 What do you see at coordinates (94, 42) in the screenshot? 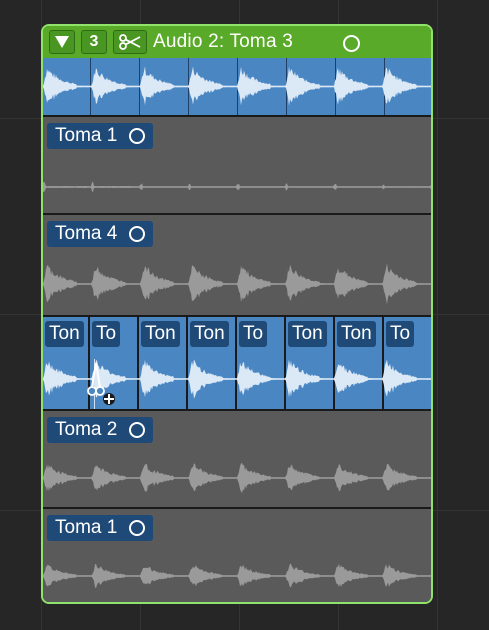
I see `take-count-badge: 3` at bounding box center [94, 42].